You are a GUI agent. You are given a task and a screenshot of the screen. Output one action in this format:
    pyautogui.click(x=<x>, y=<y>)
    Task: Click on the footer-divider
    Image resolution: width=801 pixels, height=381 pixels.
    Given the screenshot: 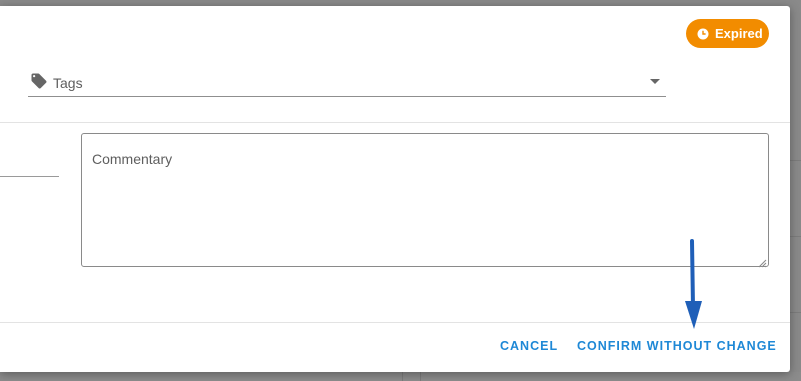 What is the action you would take?
    pyautogui.click(x=395, y=322)
    